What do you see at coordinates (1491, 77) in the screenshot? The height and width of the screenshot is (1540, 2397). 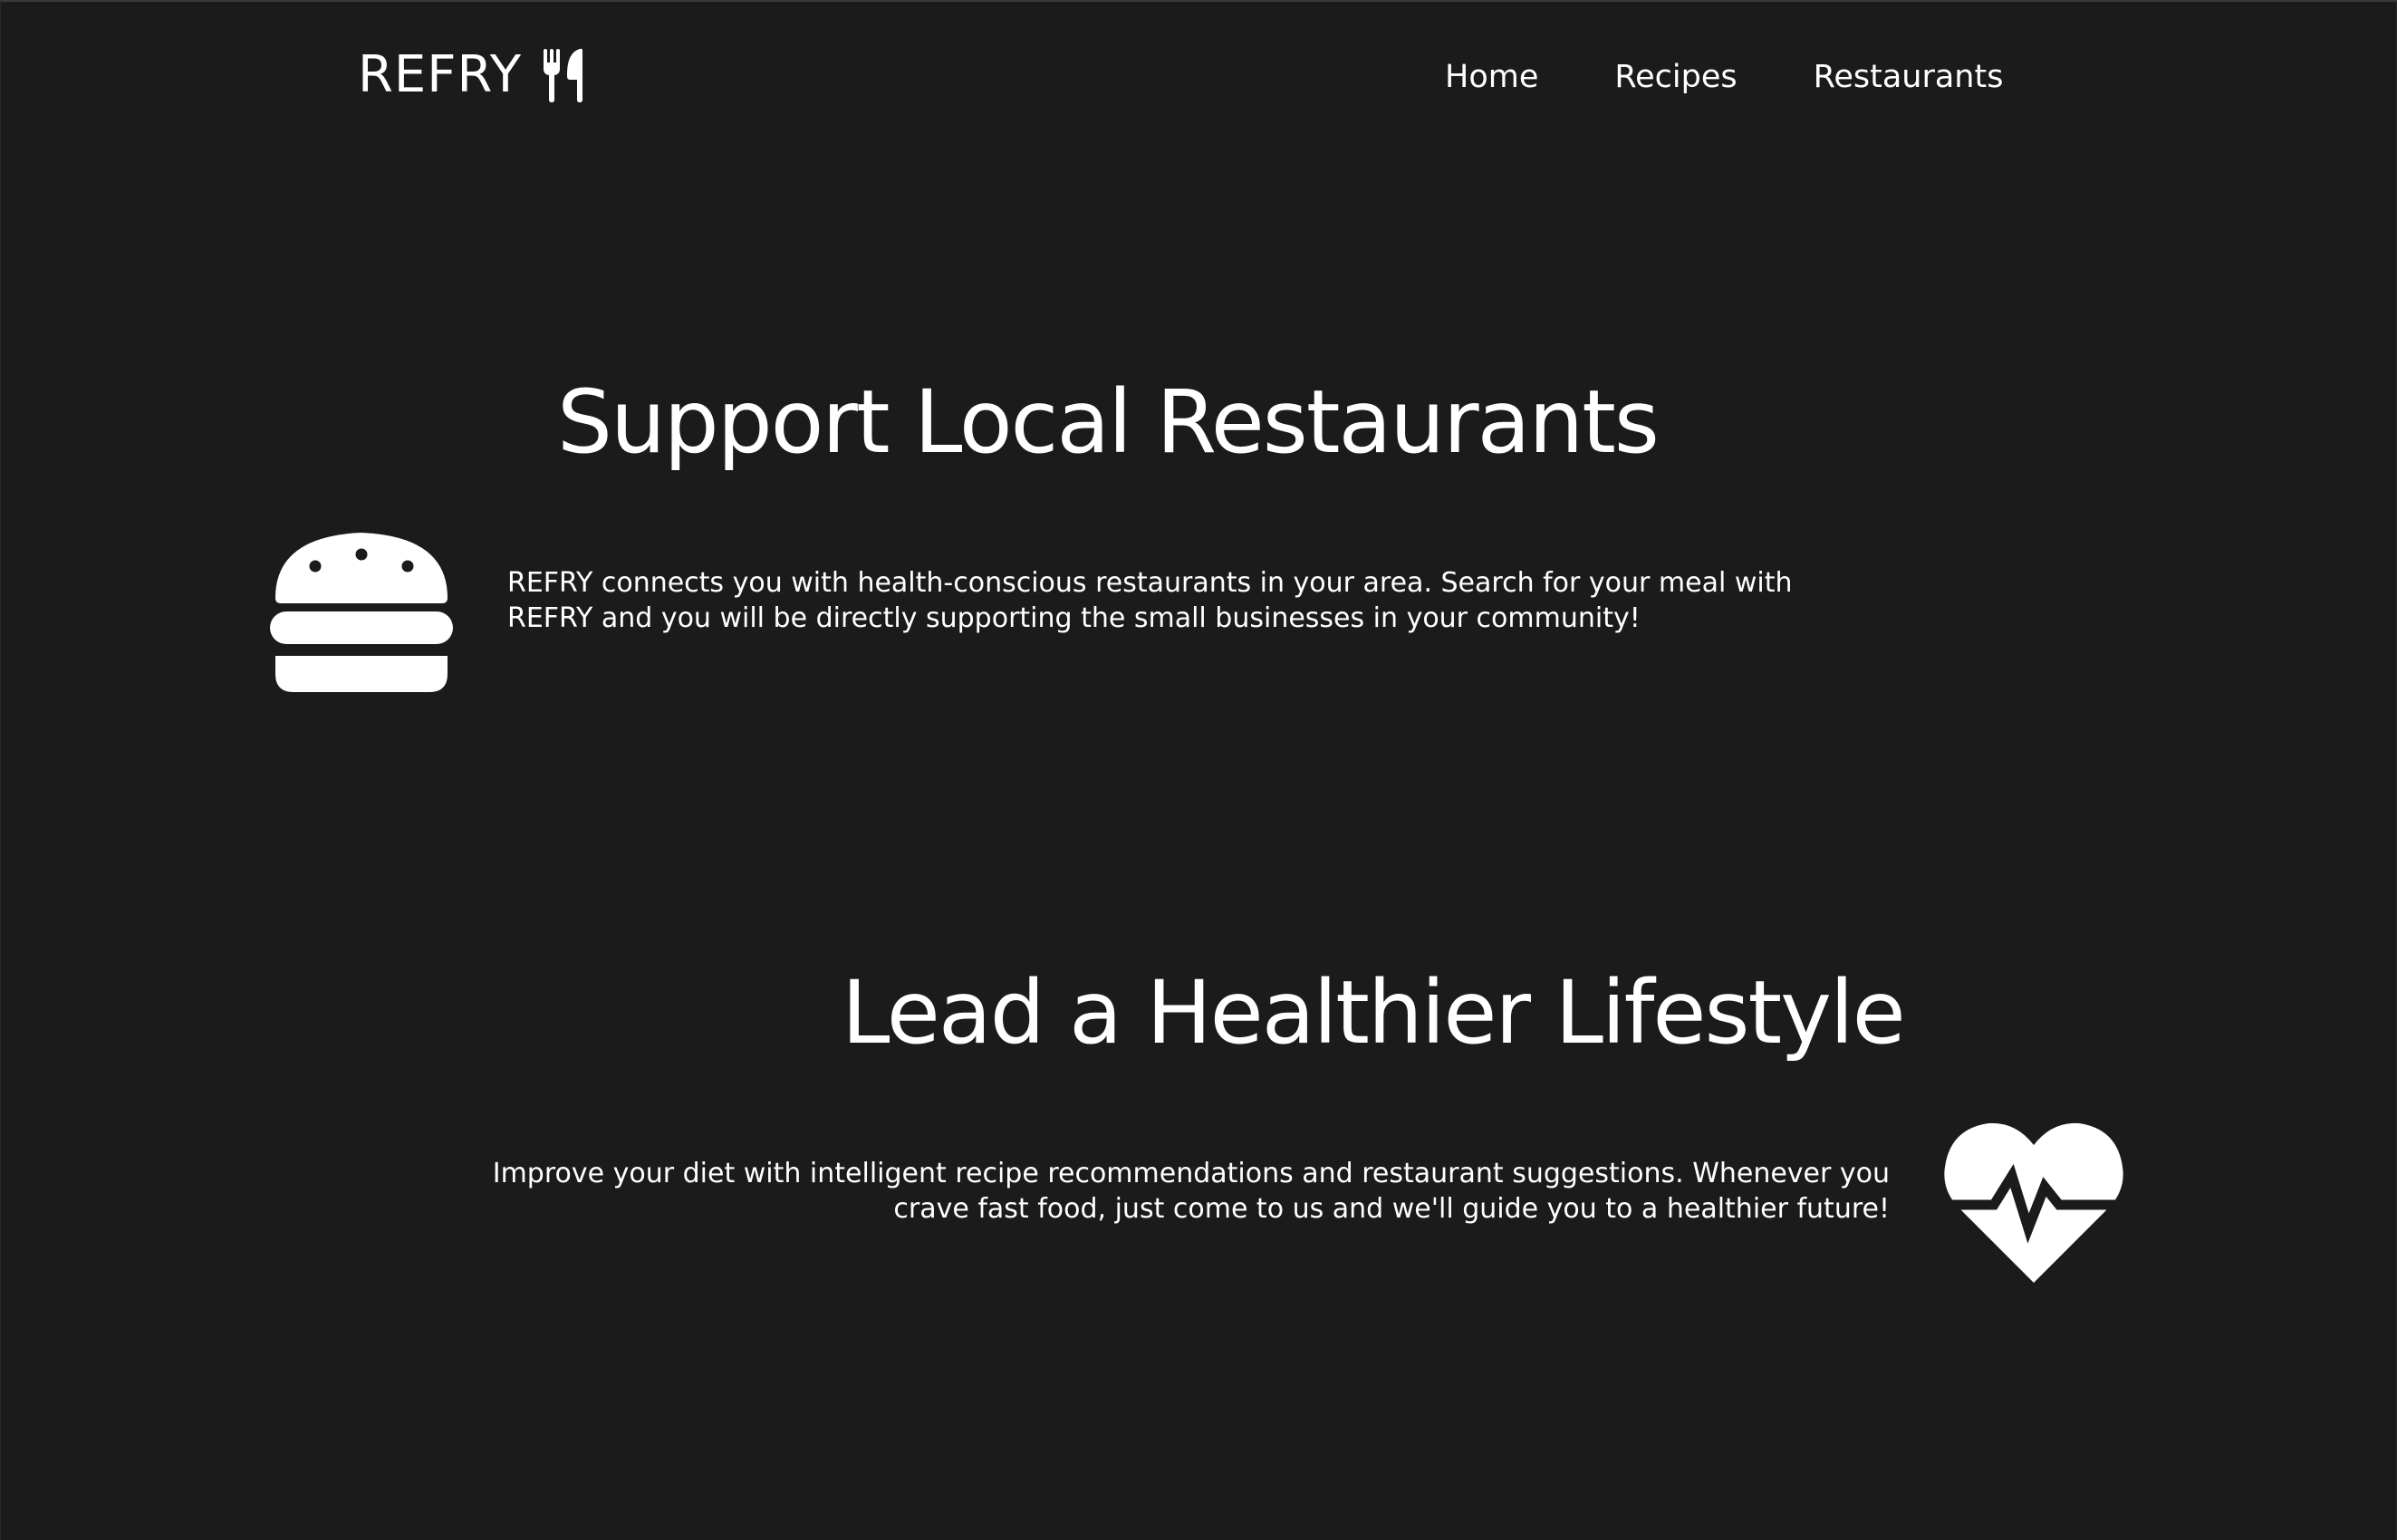 I see `nav-home-link: Home` at bounding box center [1491, 77].